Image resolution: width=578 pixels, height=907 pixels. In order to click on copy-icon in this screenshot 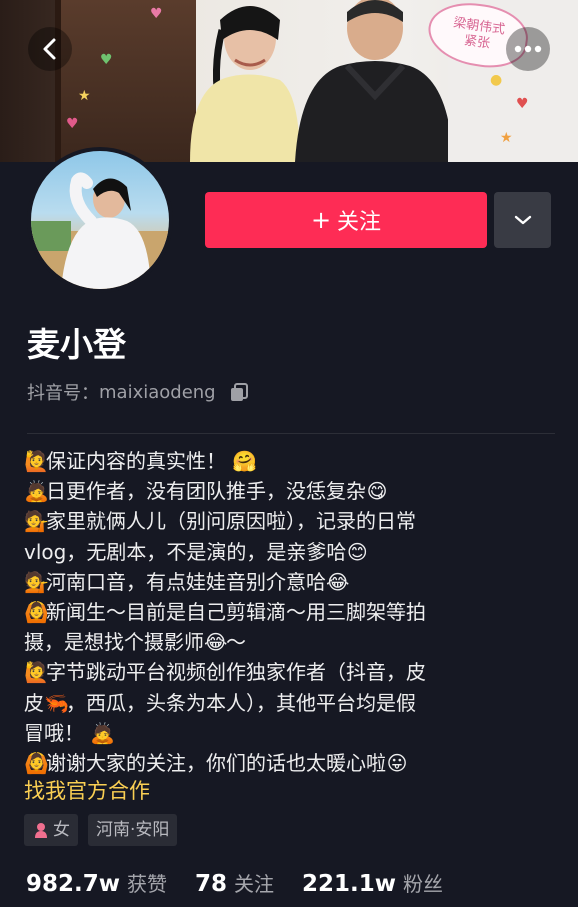, I will do `click(239, 392)`.